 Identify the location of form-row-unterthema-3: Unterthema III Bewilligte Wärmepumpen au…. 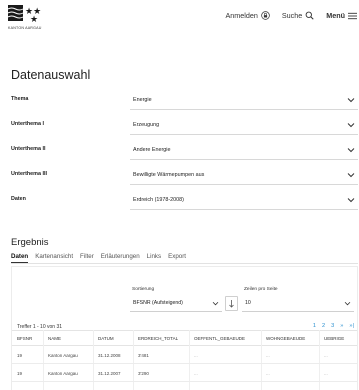
(179, 175).